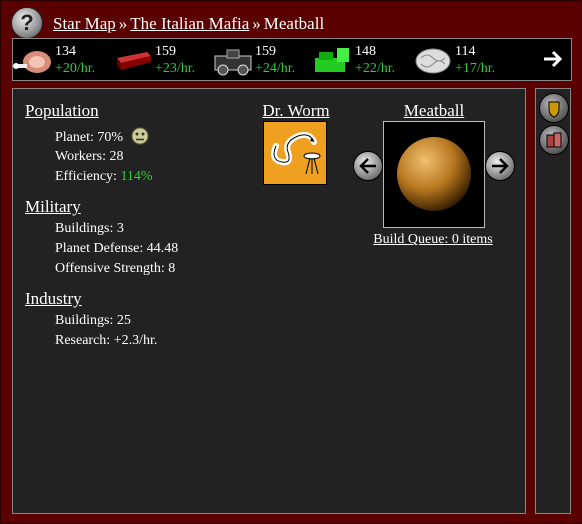 Image resolution: width=582 pixels, height=524 pixels. What do you see at coordinates (332, 60) in the screenshot?
I see `crystal-icon` at bounding box center [332, 60].